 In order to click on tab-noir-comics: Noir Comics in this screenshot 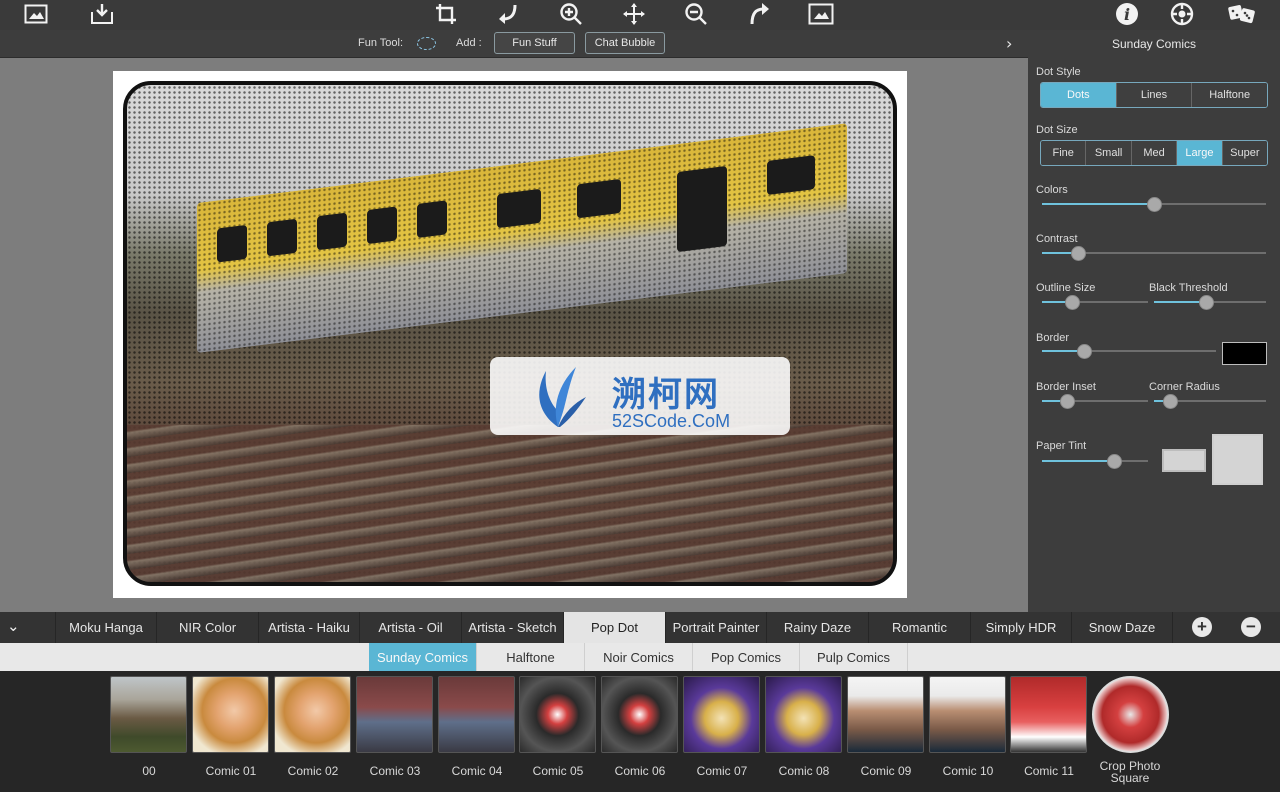, I will do `click(639, 657)`.